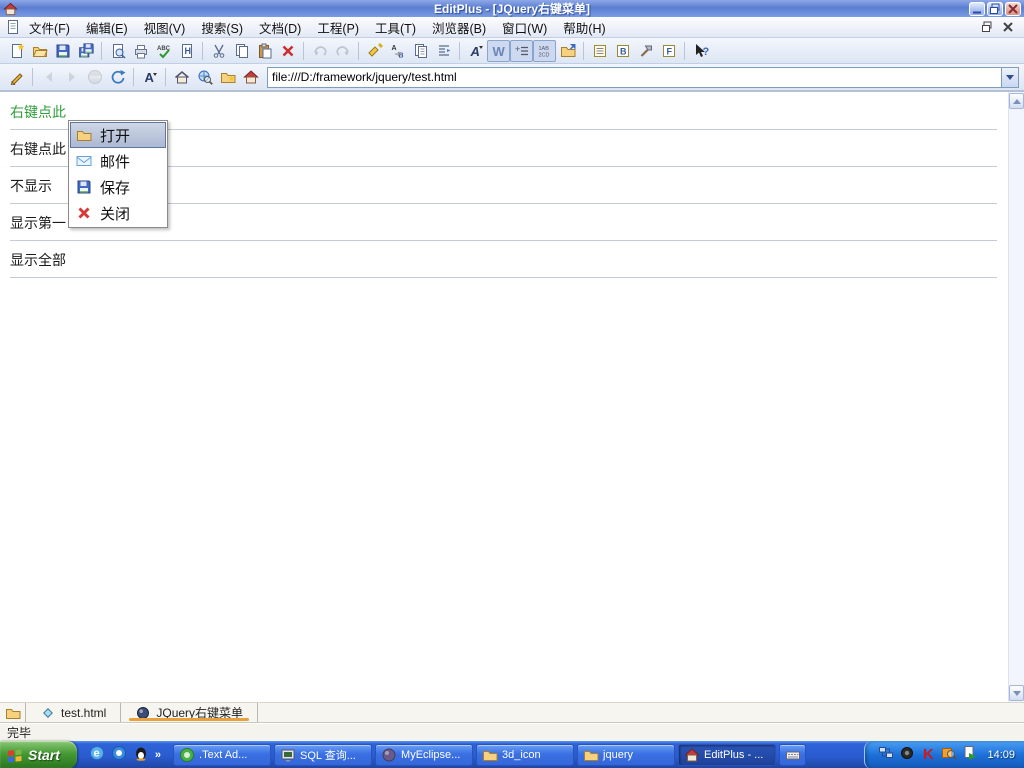 This screenshot has height=768, width=1024. Describe the element at coordinates (204, 77) in the screenshot. I see `search-globe-button` at that location.